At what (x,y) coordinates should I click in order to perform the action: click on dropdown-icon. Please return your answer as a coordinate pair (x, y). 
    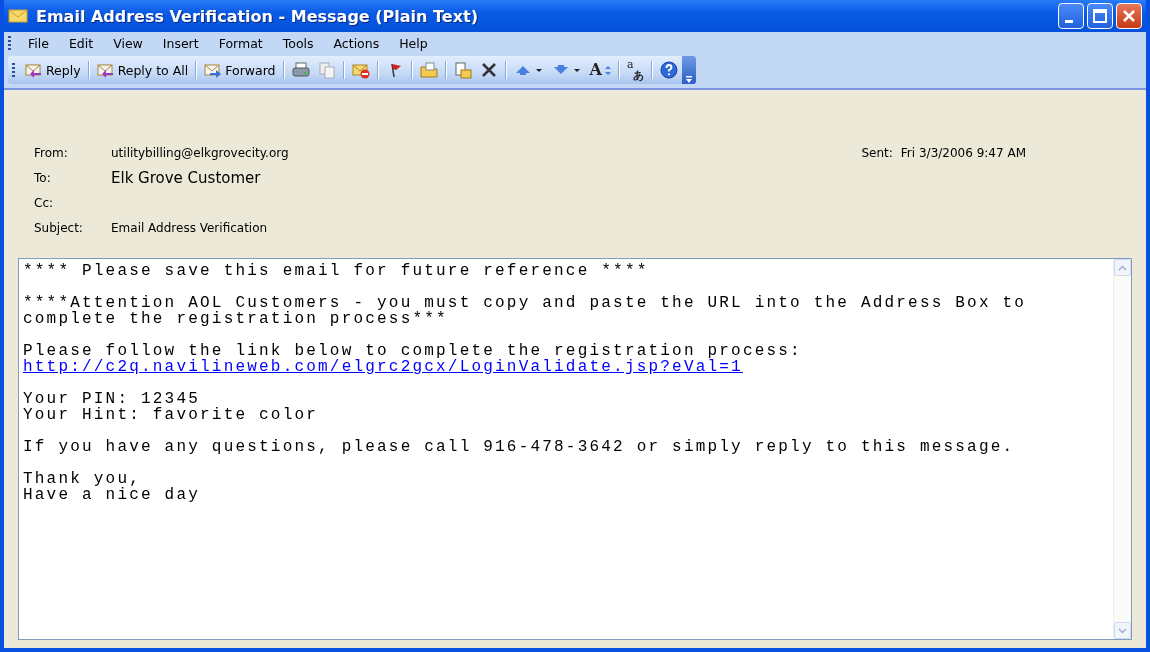
    Looking at the image, I should click on (688, 80).